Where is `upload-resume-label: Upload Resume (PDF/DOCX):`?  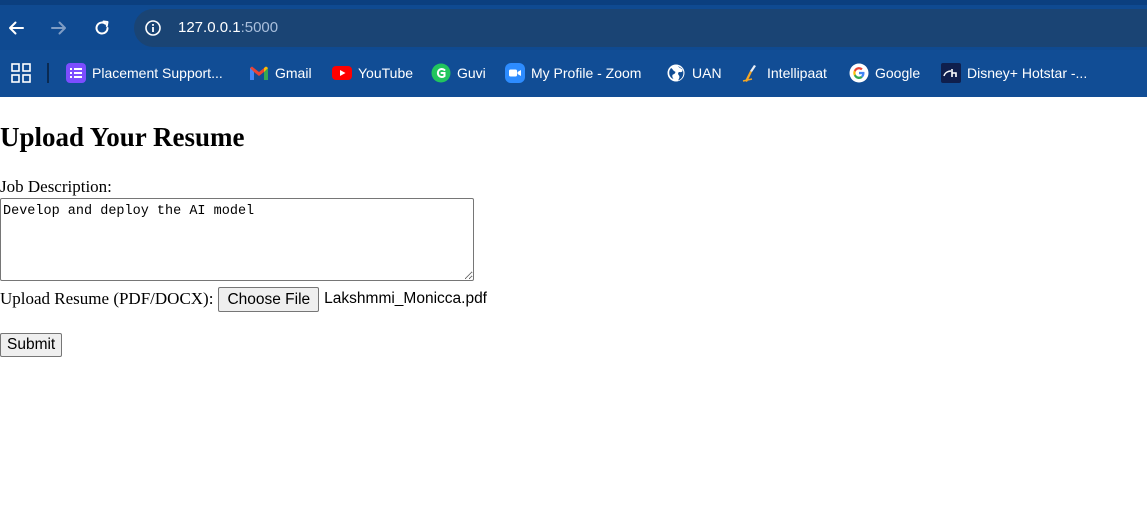 upload-resume-label: Upload Resume (PDF/DOCX): is located at coordinates (107, 298).